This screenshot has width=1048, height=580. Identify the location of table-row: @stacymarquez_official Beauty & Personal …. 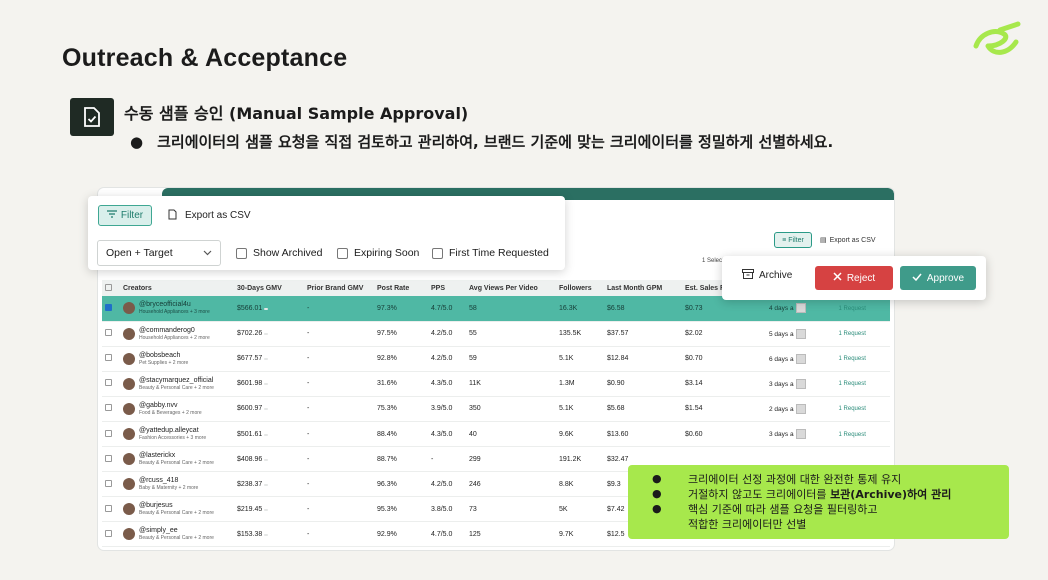
(496, 384).